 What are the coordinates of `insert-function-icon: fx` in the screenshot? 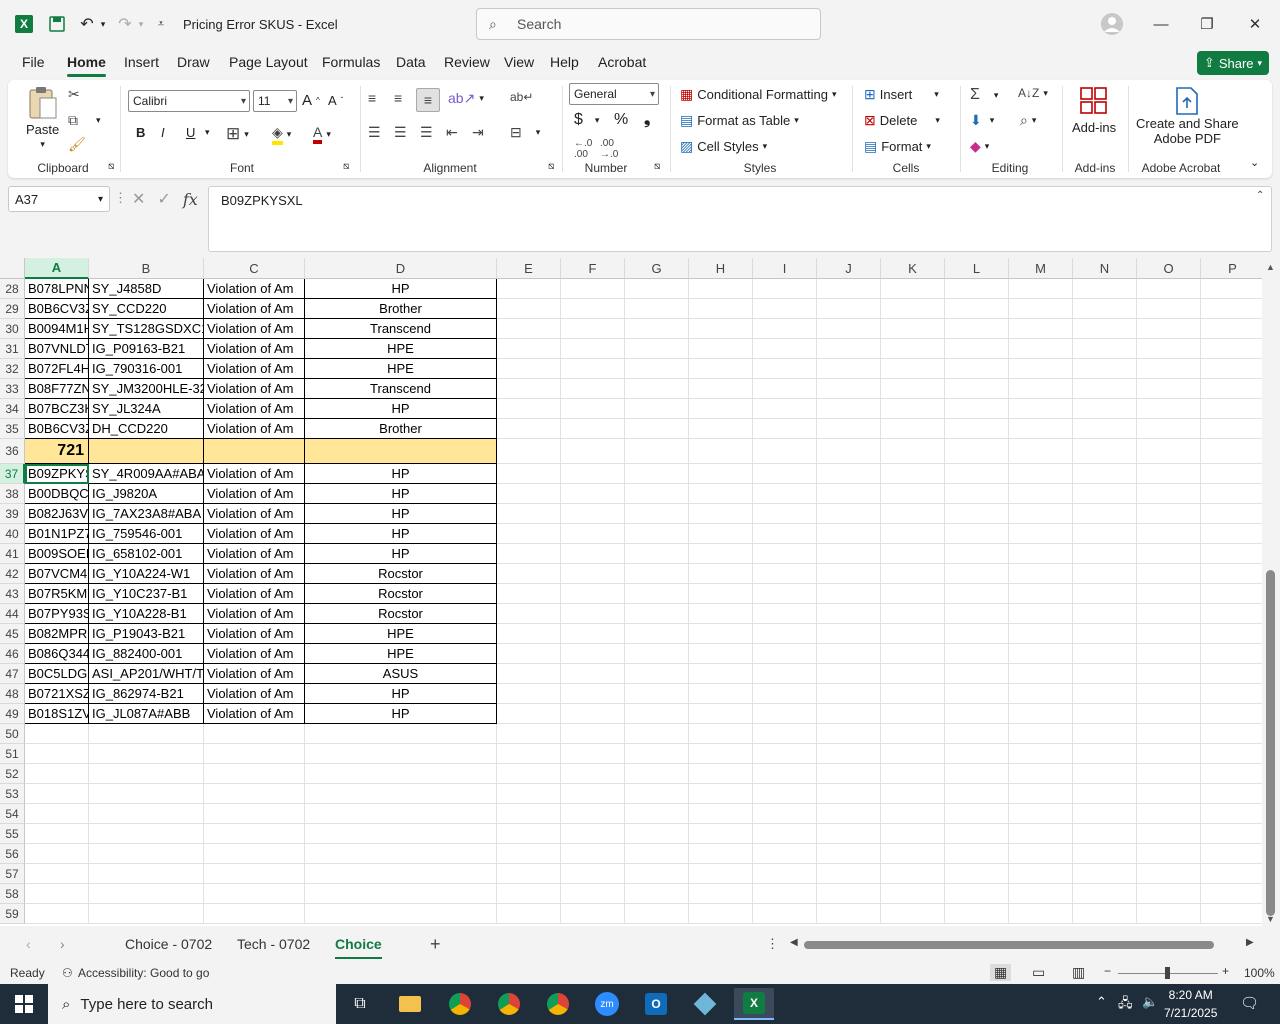 It's located at (190, 199).